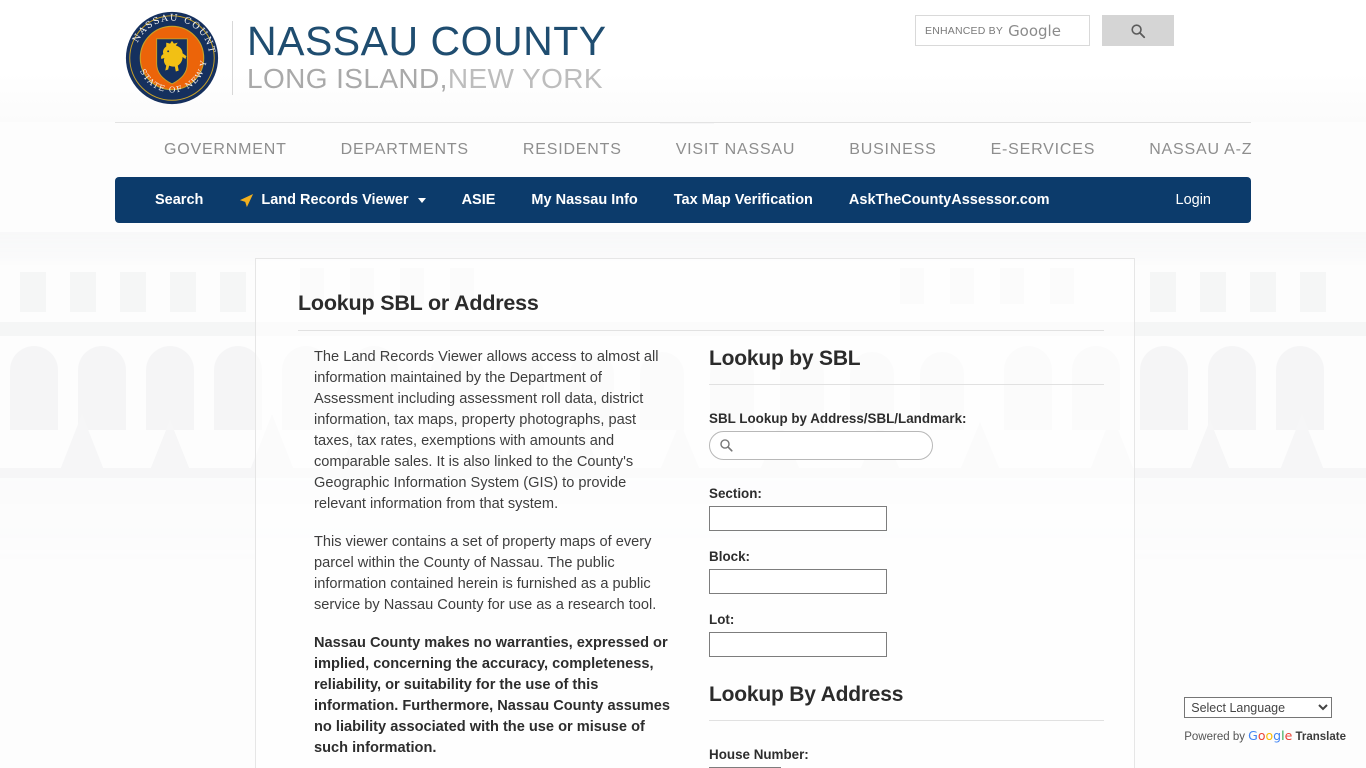 This screenshot has width=1366, height=768. What do you see at coordinates (232, 58) in the screenshot?
I see `brand-divider` at bounding box center [232, 58].